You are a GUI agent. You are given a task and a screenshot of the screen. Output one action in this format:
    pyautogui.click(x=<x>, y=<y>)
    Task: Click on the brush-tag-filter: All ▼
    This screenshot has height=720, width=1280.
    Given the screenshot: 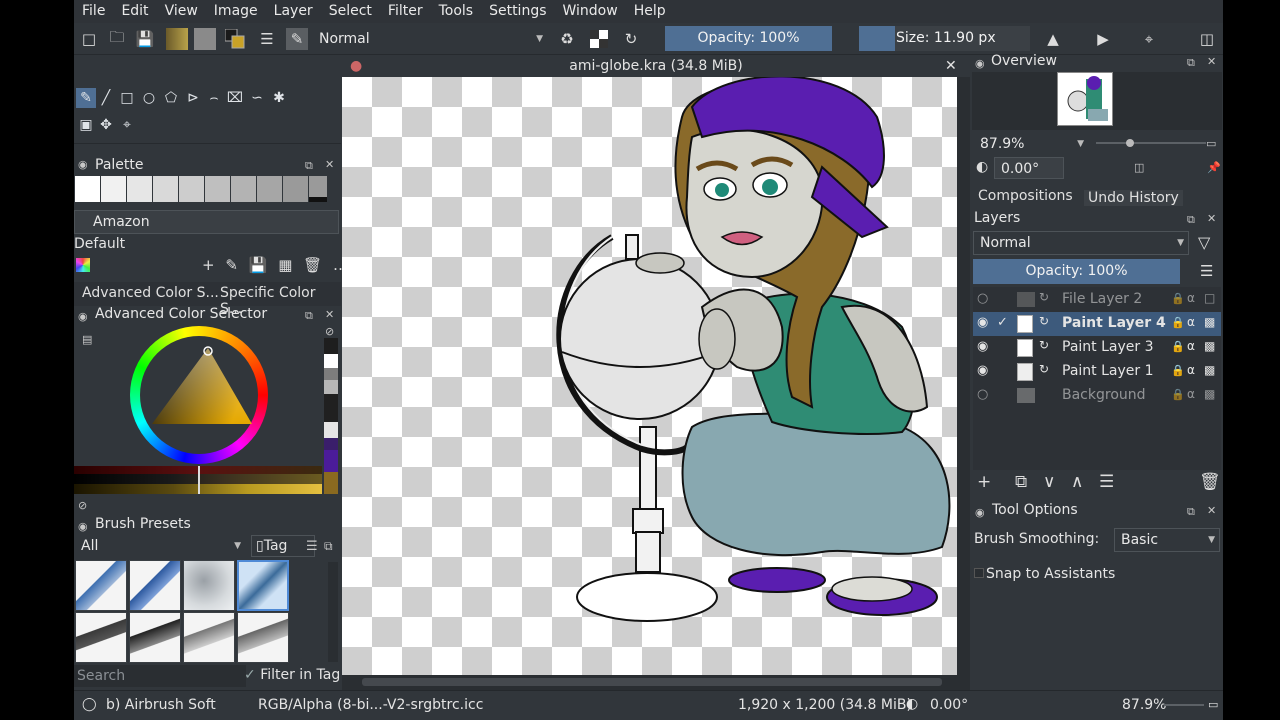 What is the action you would take?
    pyautogui.click(x=160, y=546)
    